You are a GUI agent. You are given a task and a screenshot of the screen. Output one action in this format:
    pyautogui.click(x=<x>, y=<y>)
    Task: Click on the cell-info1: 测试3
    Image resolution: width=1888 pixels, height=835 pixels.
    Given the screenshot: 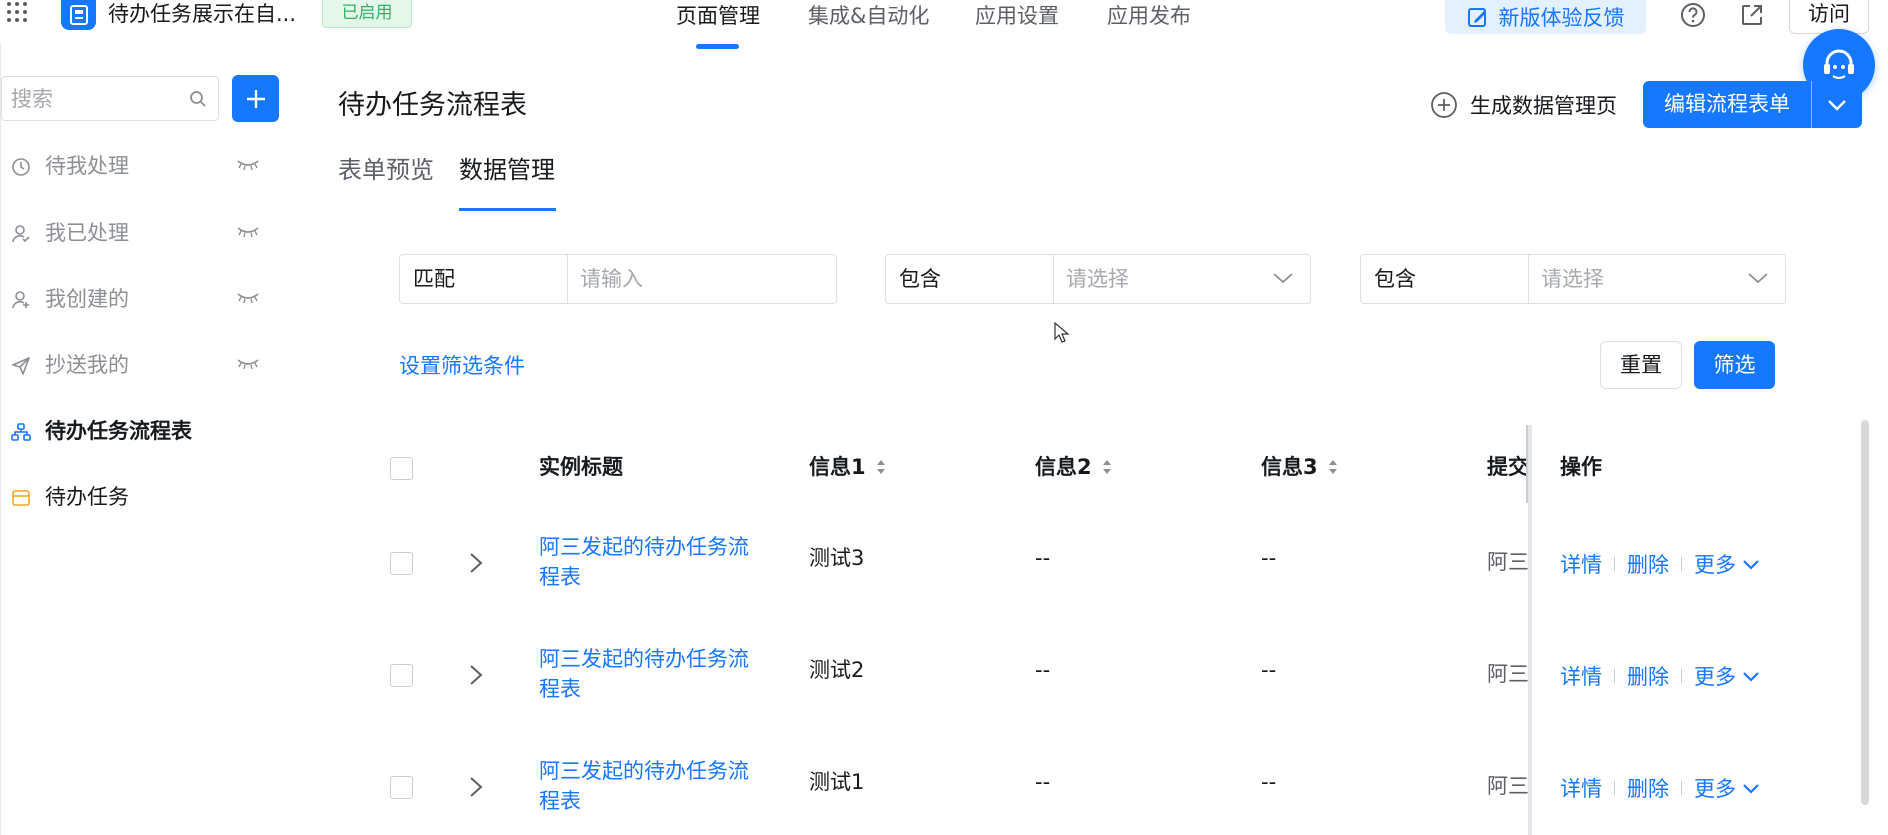 What is the action you would take?
    pyautogui.click(x=837, y=558)
    